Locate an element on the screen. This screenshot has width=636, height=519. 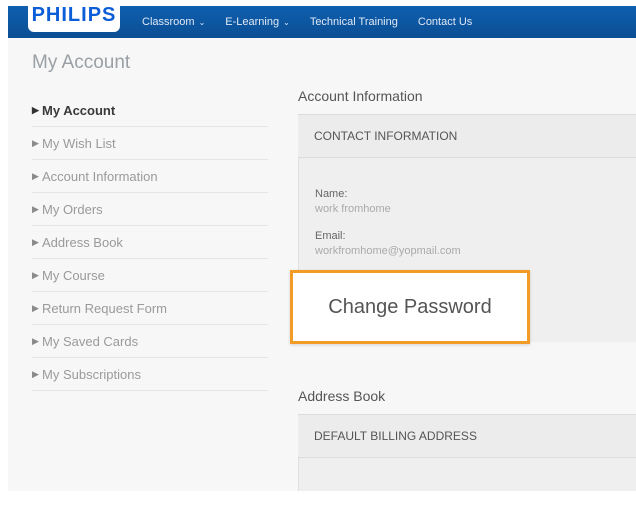
sidebar-item-label: My Orders is located at coordinates (72, 209).